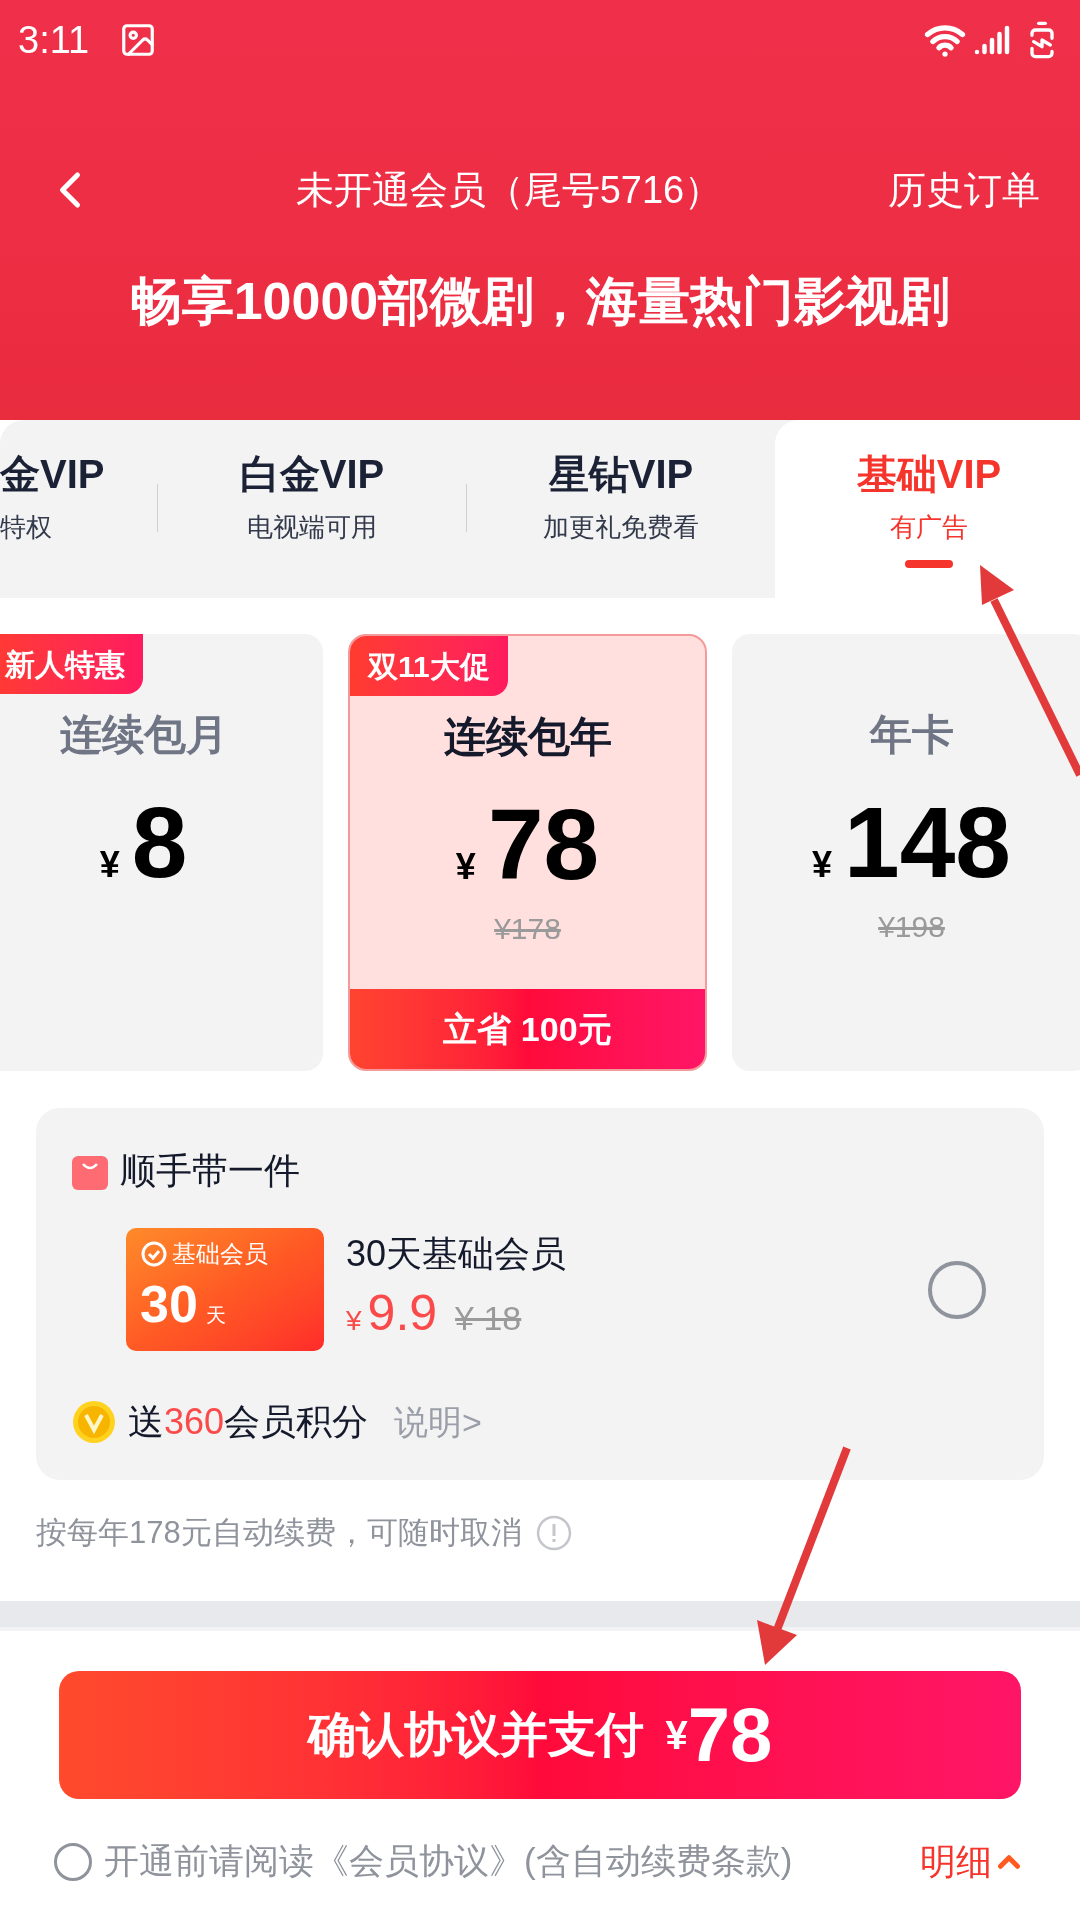 The image size is (1080, 1920). I want to click on info-icon, so click(553, 1533).